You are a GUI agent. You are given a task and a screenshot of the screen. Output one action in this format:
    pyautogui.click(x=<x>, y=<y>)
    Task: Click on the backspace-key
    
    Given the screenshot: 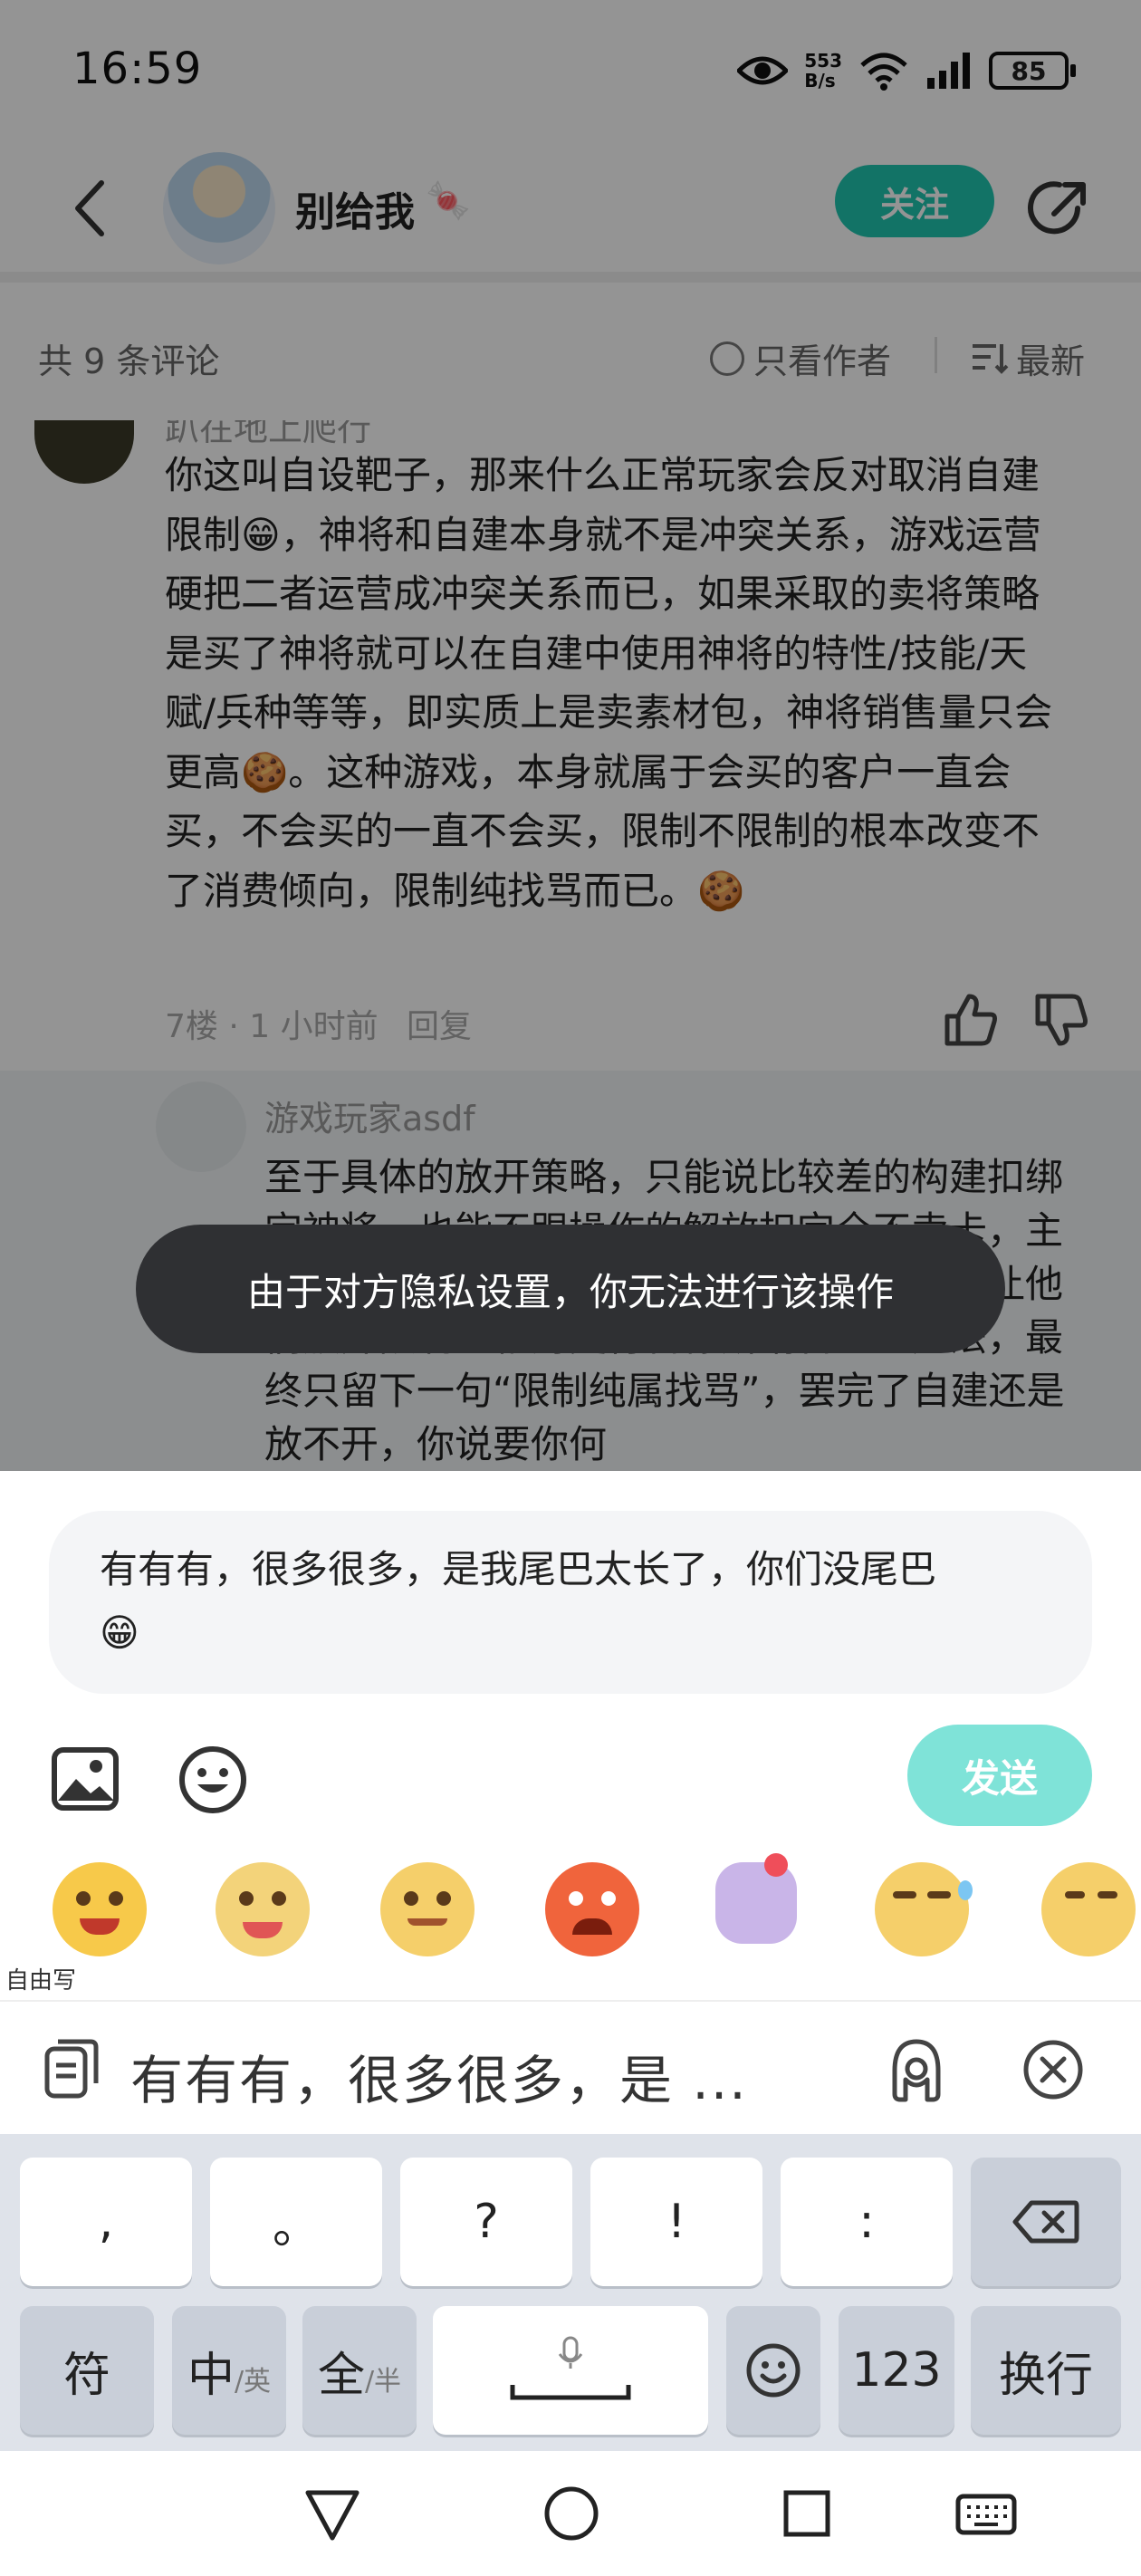 What is the action you would take?
    pyautogui.click(x=1046, y=2222)
    